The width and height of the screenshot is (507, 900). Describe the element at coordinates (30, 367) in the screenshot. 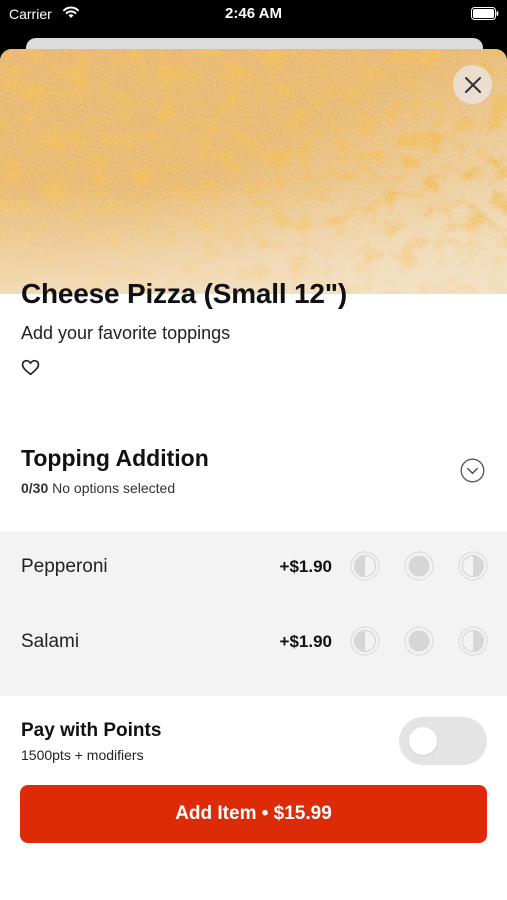

I see `heart-icon` at that location.